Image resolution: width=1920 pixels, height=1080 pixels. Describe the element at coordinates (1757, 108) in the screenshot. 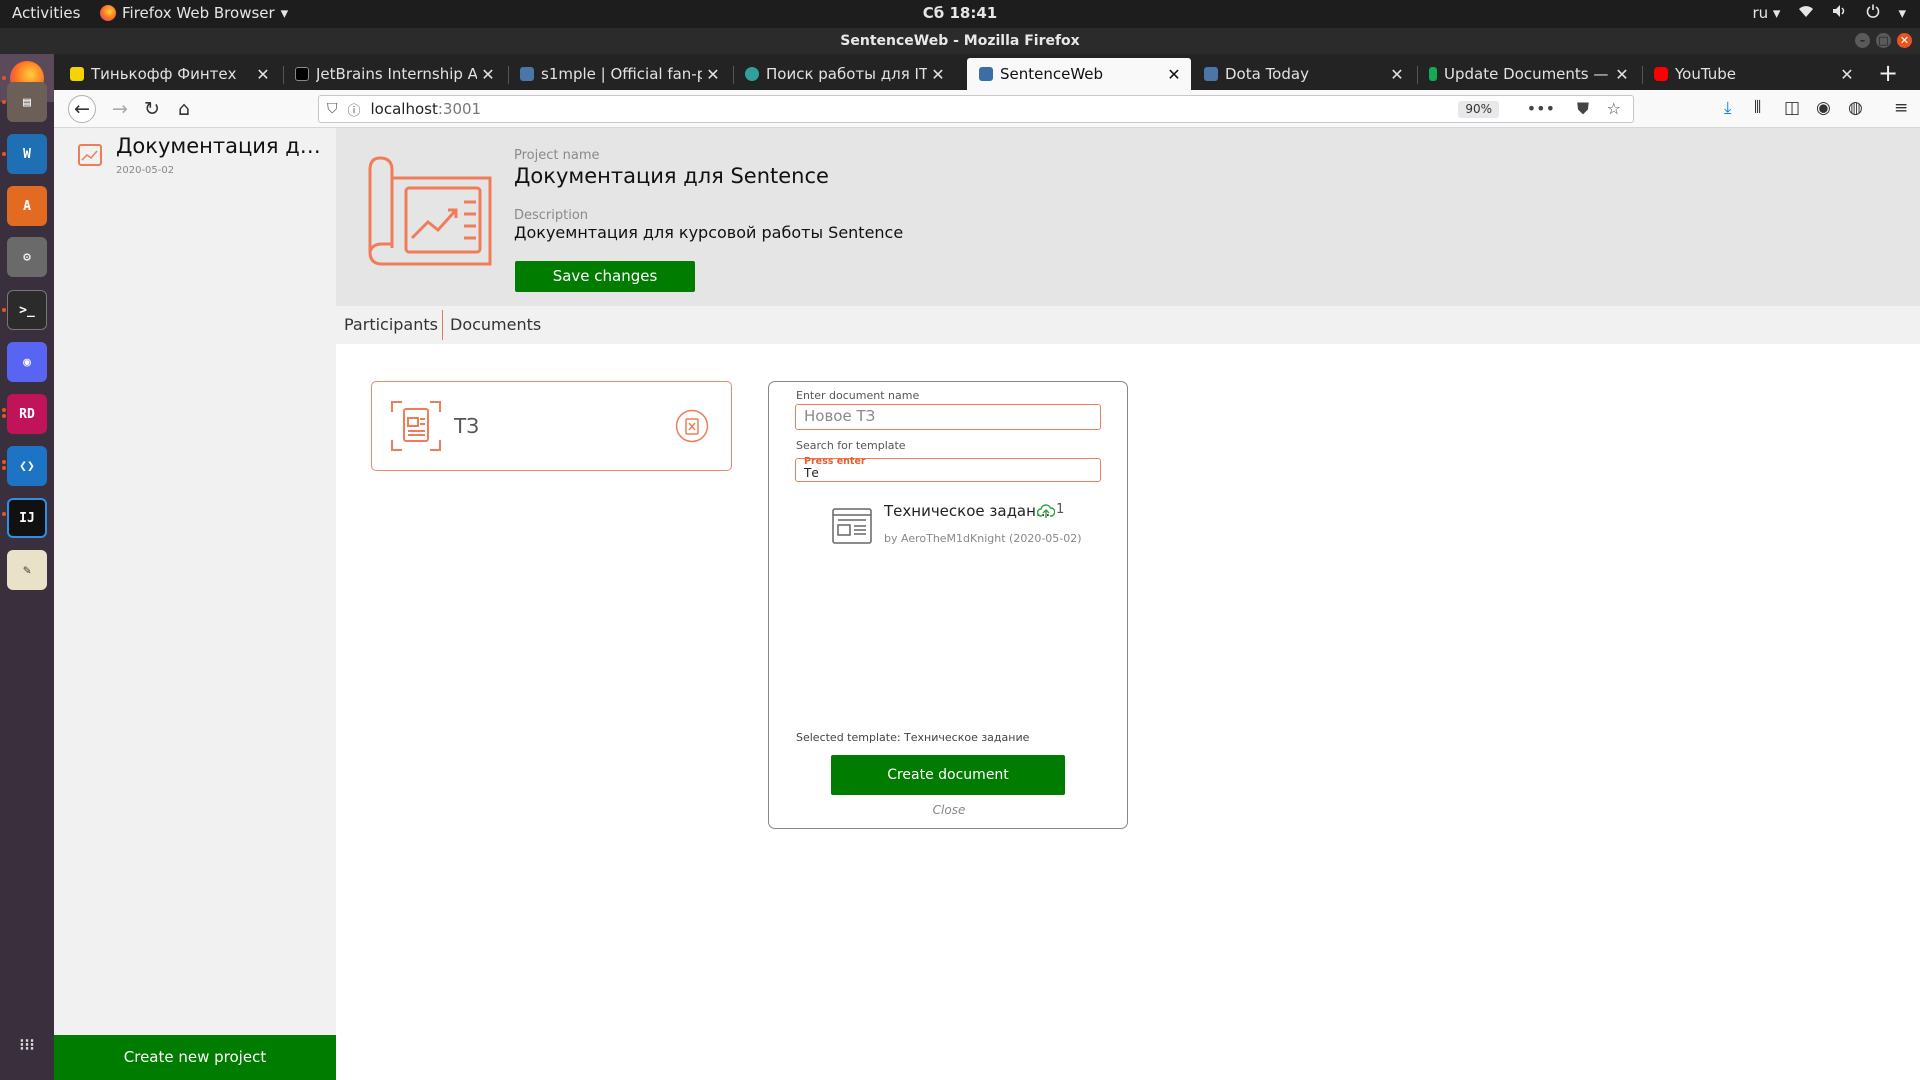

I see `library-icon: ⫴` at that location.